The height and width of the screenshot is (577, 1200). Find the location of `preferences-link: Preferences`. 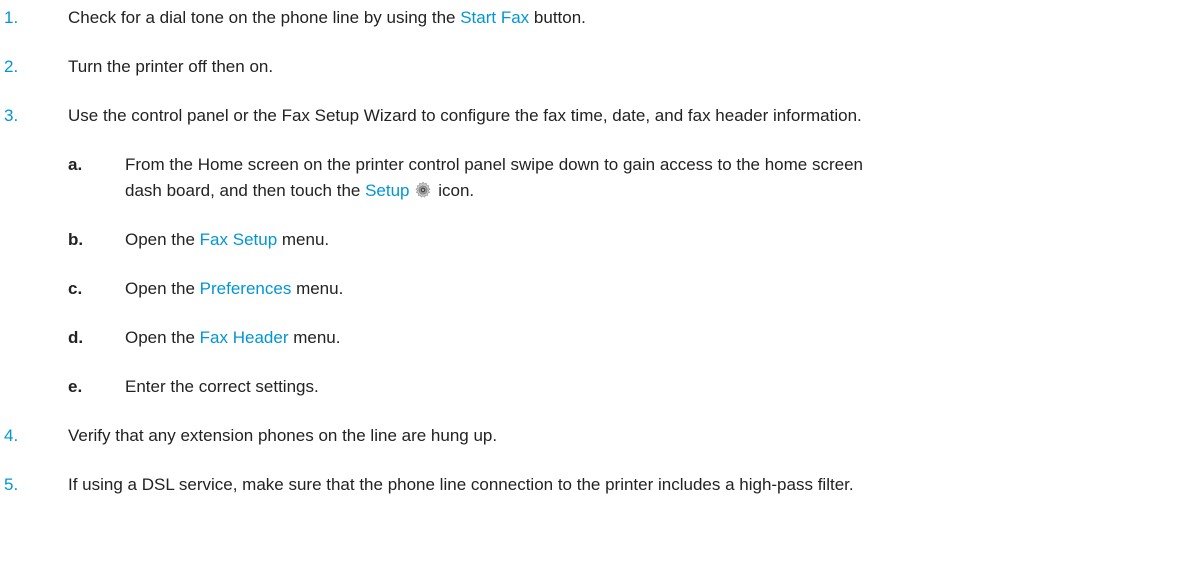

preferences-link: Preferences is located at coordinates (246, 288).